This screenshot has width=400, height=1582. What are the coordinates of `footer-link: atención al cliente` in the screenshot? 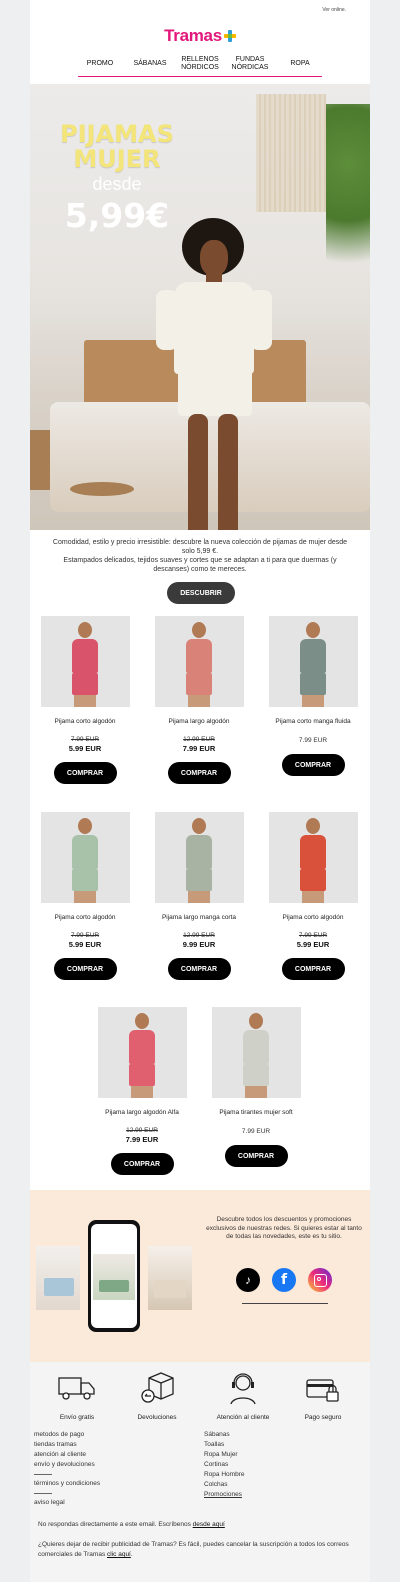 It's located at (67, 1455).